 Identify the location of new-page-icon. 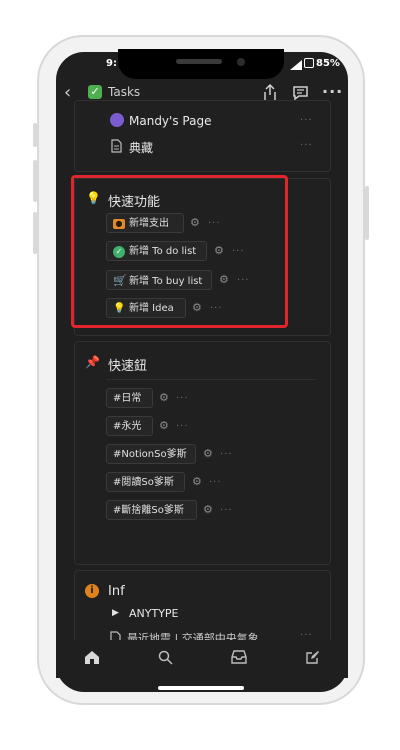
(312, 657).